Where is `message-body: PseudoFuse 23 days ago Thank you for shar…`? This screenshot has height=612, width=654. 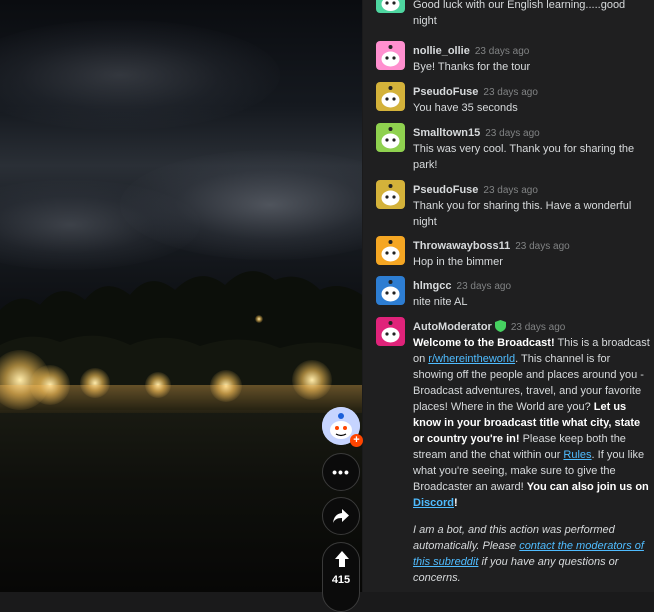
message-body: PseudoFuse 23 days ago Thank you for shar… is located at coordinates (532, 205).